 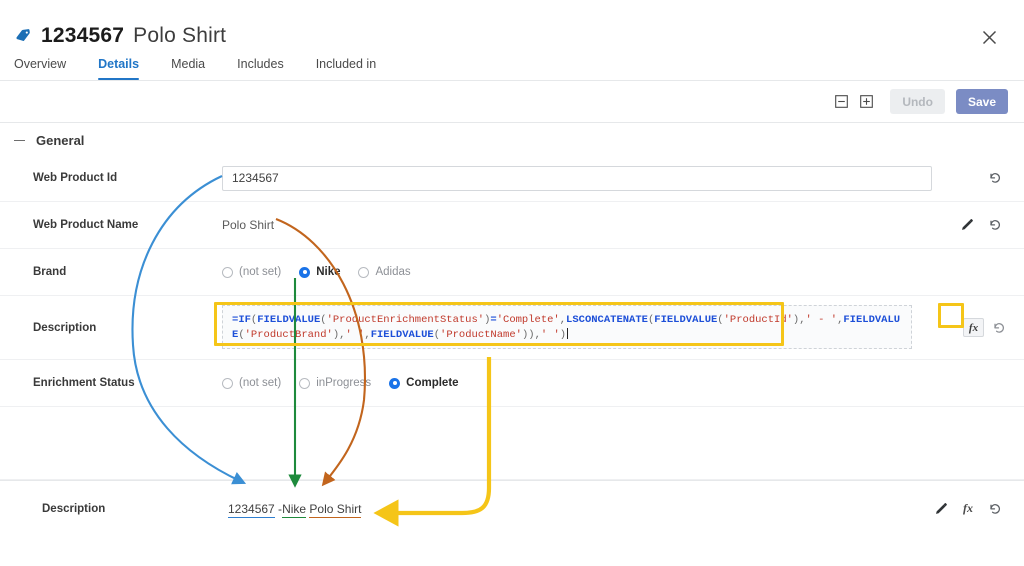 I want to click on field-label-description: Description, so click(x=65, y=327).